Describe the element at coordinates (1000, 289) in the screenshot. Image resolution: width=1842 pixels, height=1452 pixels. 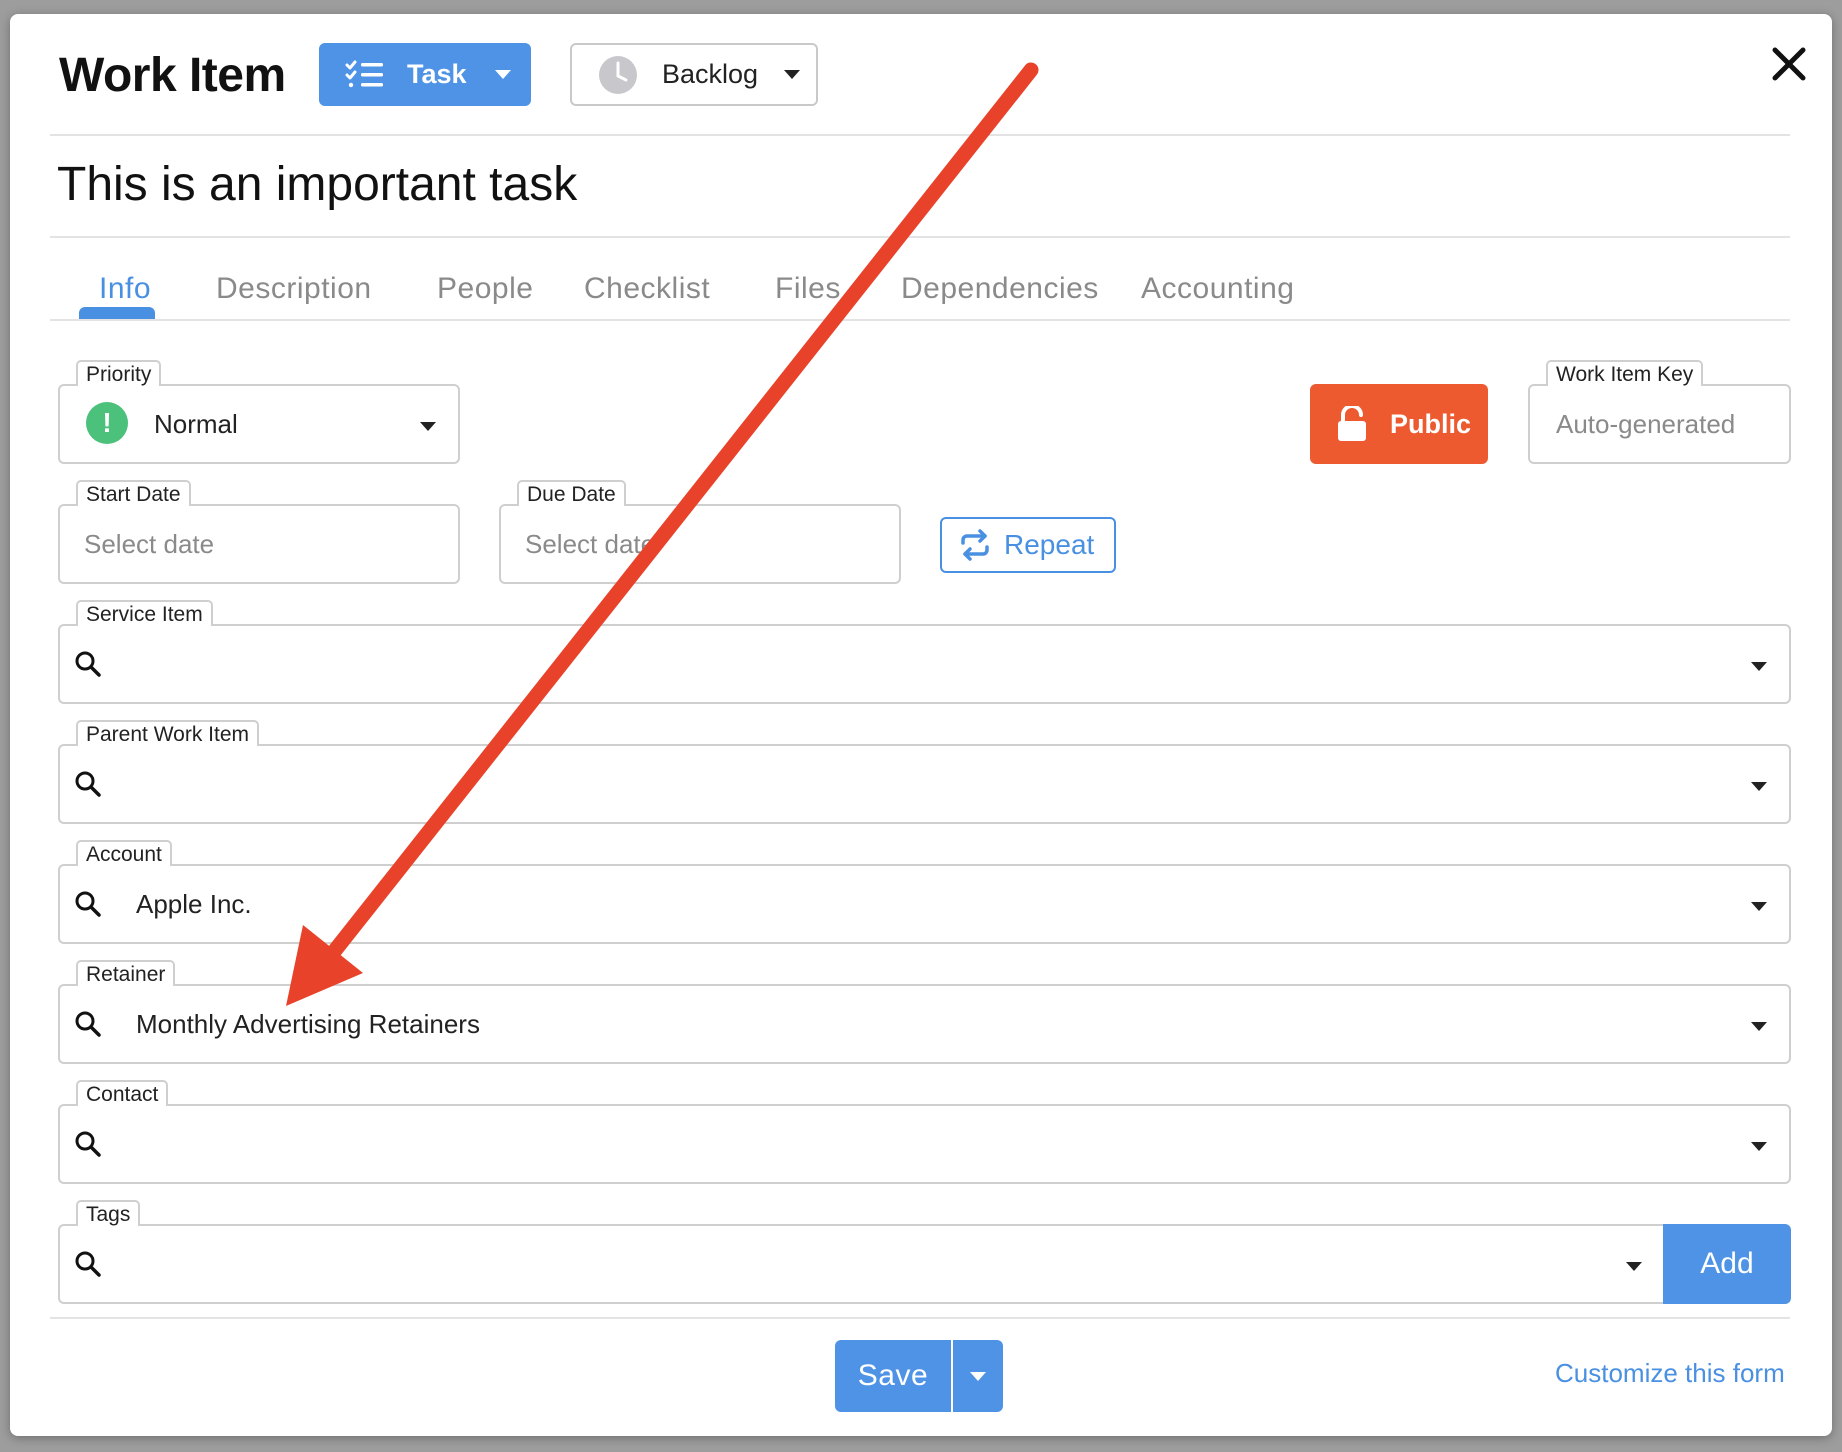
I see `tab-dependencies: Dependencies` at that location.